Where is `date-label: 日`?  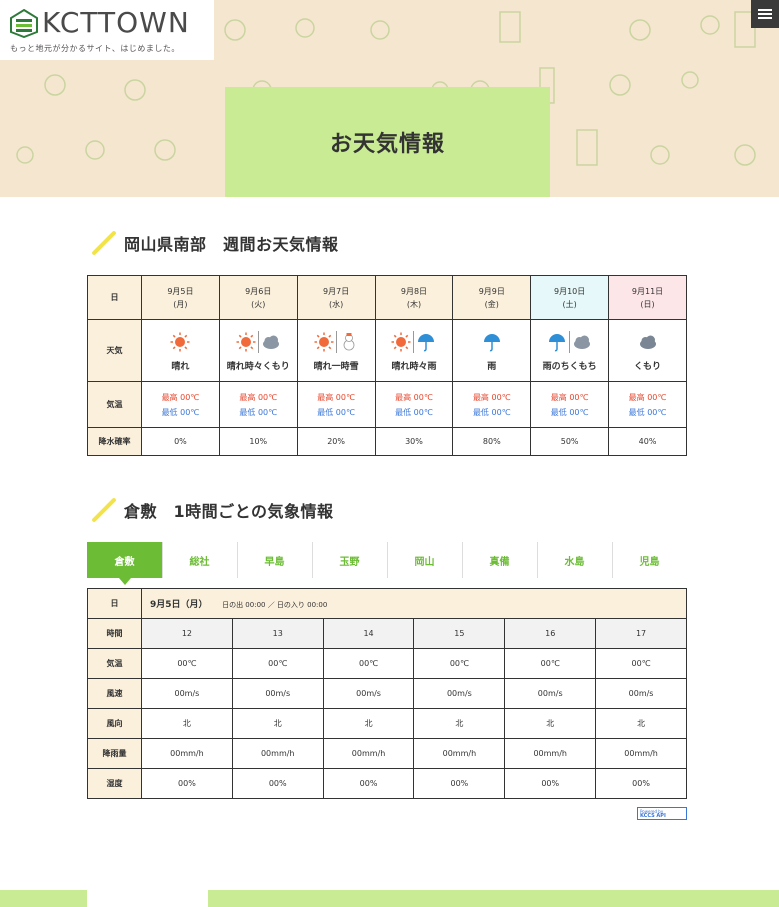 date-label: 日 is located at coordinates (114, 603).